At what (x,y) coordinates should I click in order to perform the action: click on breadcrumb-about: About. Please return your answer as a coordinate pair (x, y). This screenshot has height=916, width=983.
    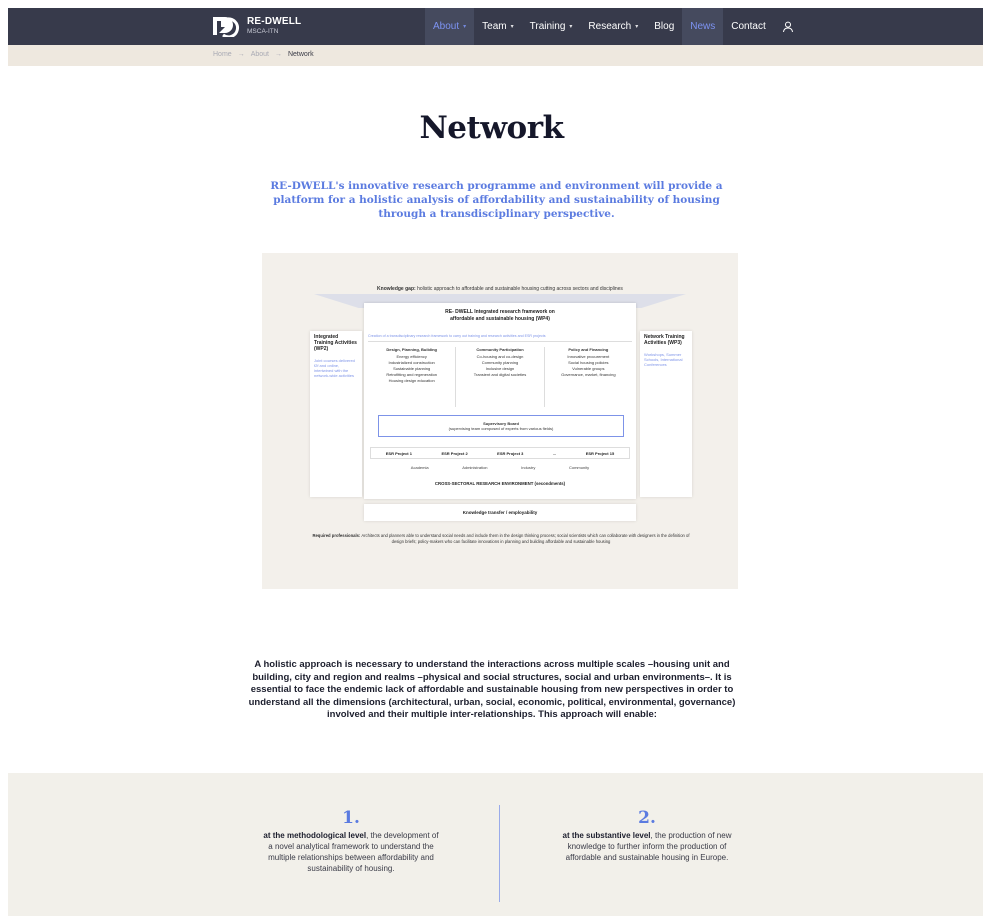
    Looking at the image, I should click on (260, 54).